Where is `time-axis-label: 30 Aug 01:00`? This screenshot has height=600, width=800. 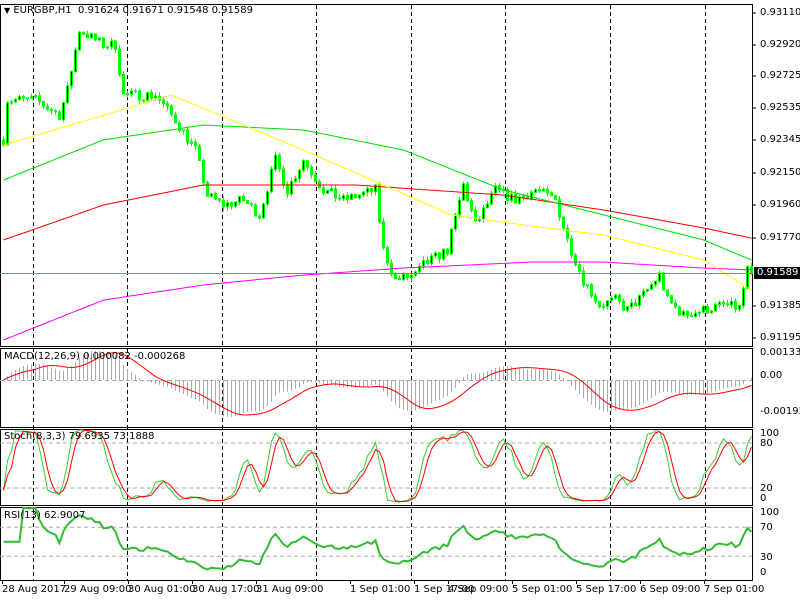 time-axis-label: 30 Aug 01:00 is located at coordinates (162, 589).